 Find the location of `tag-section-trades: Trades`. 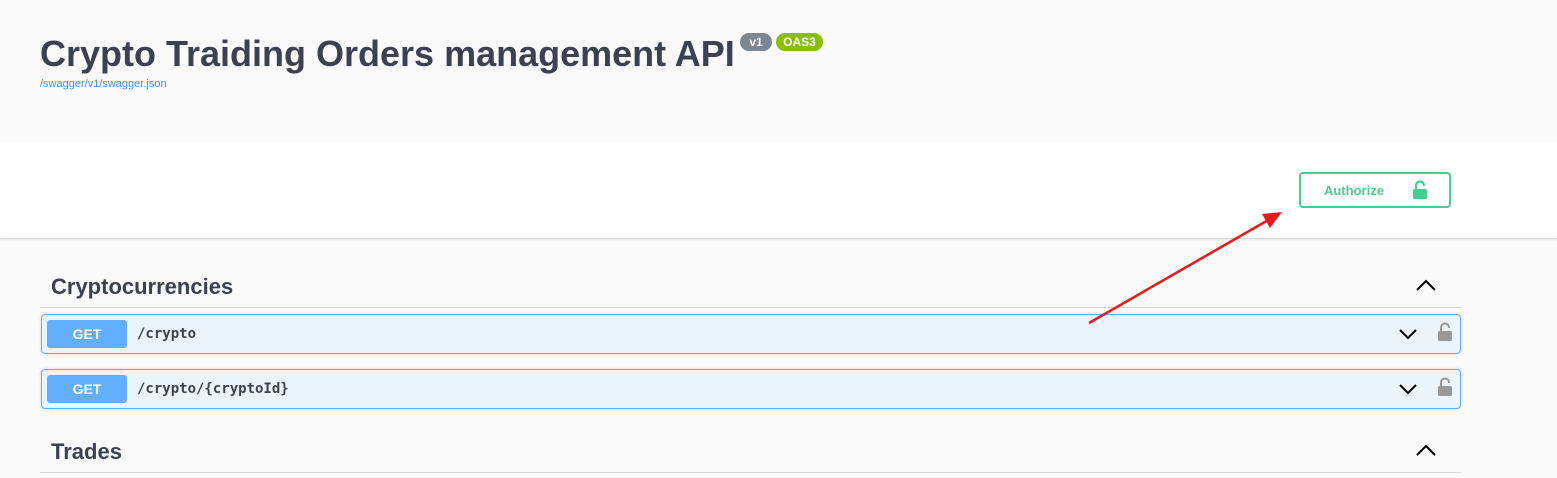

tag-section-trades: Trades is located at coordinates (750, 451).